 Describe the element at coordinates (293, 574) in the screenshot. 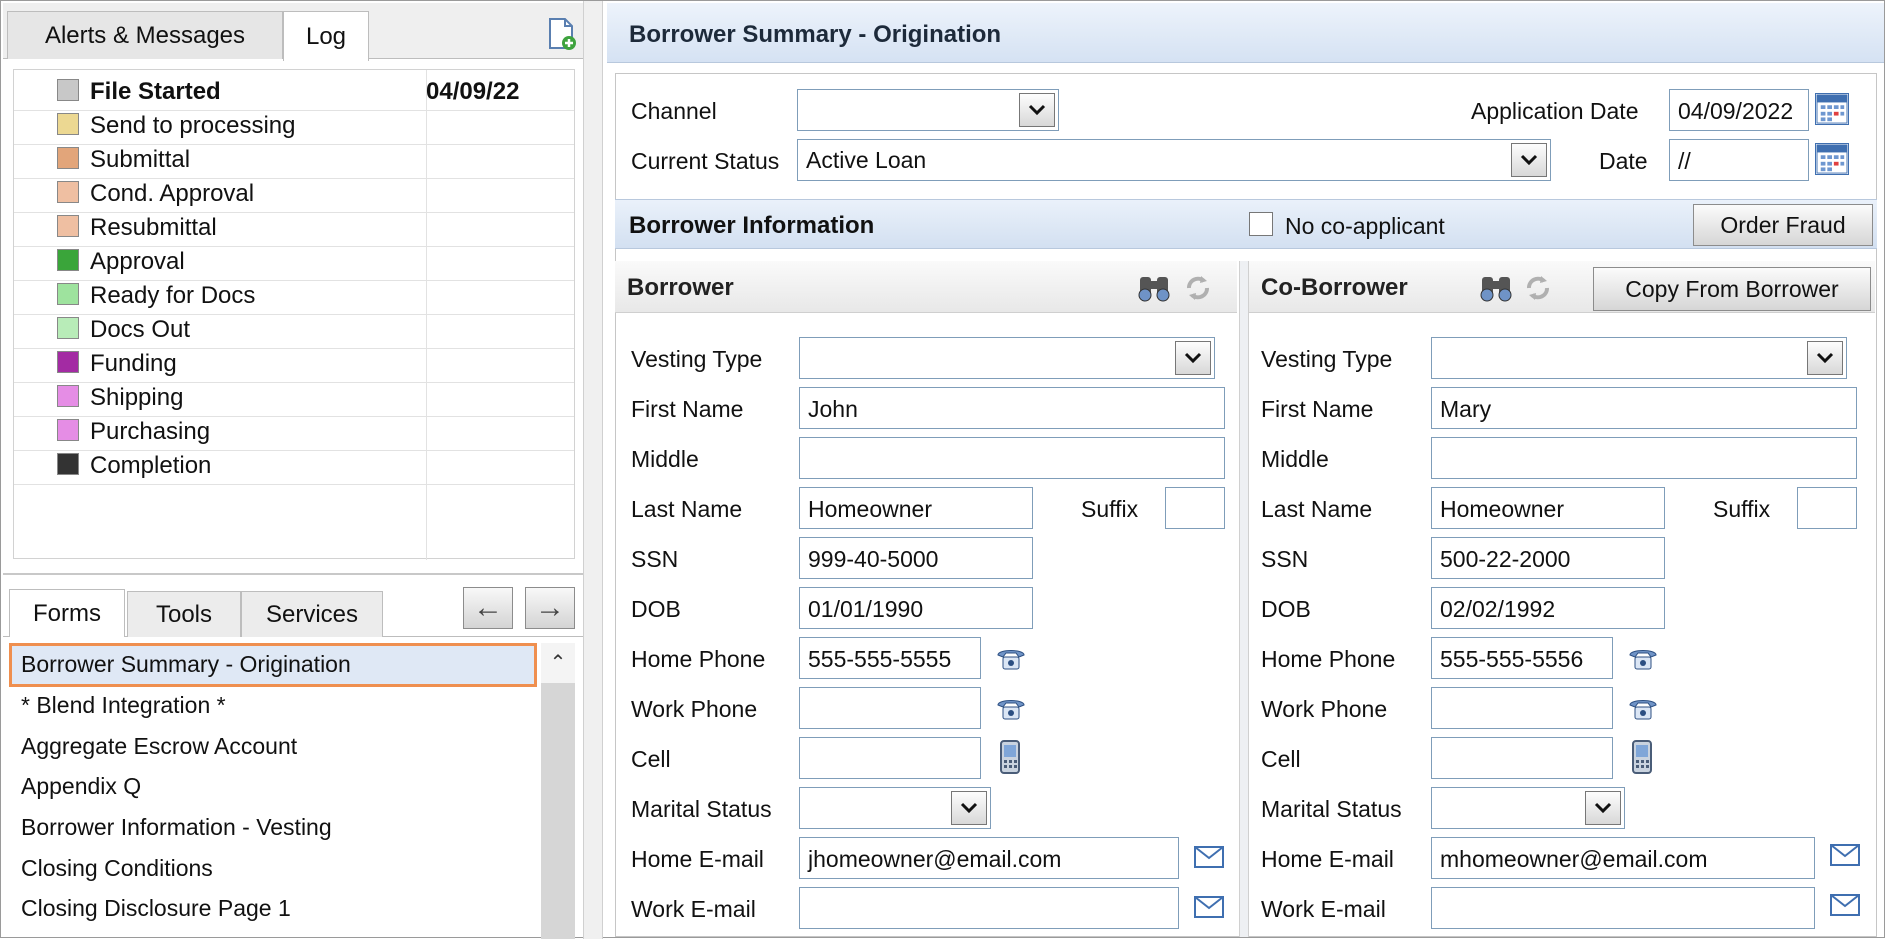

I see `panel-divider` at that location.